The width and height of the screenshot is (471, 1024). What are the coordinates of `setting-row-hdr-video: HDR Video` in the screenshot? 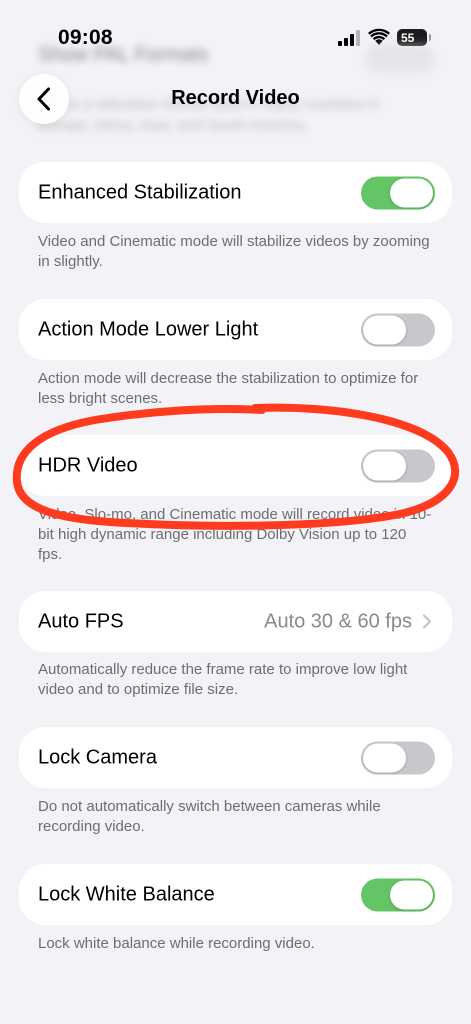 It's located at (235, 465).